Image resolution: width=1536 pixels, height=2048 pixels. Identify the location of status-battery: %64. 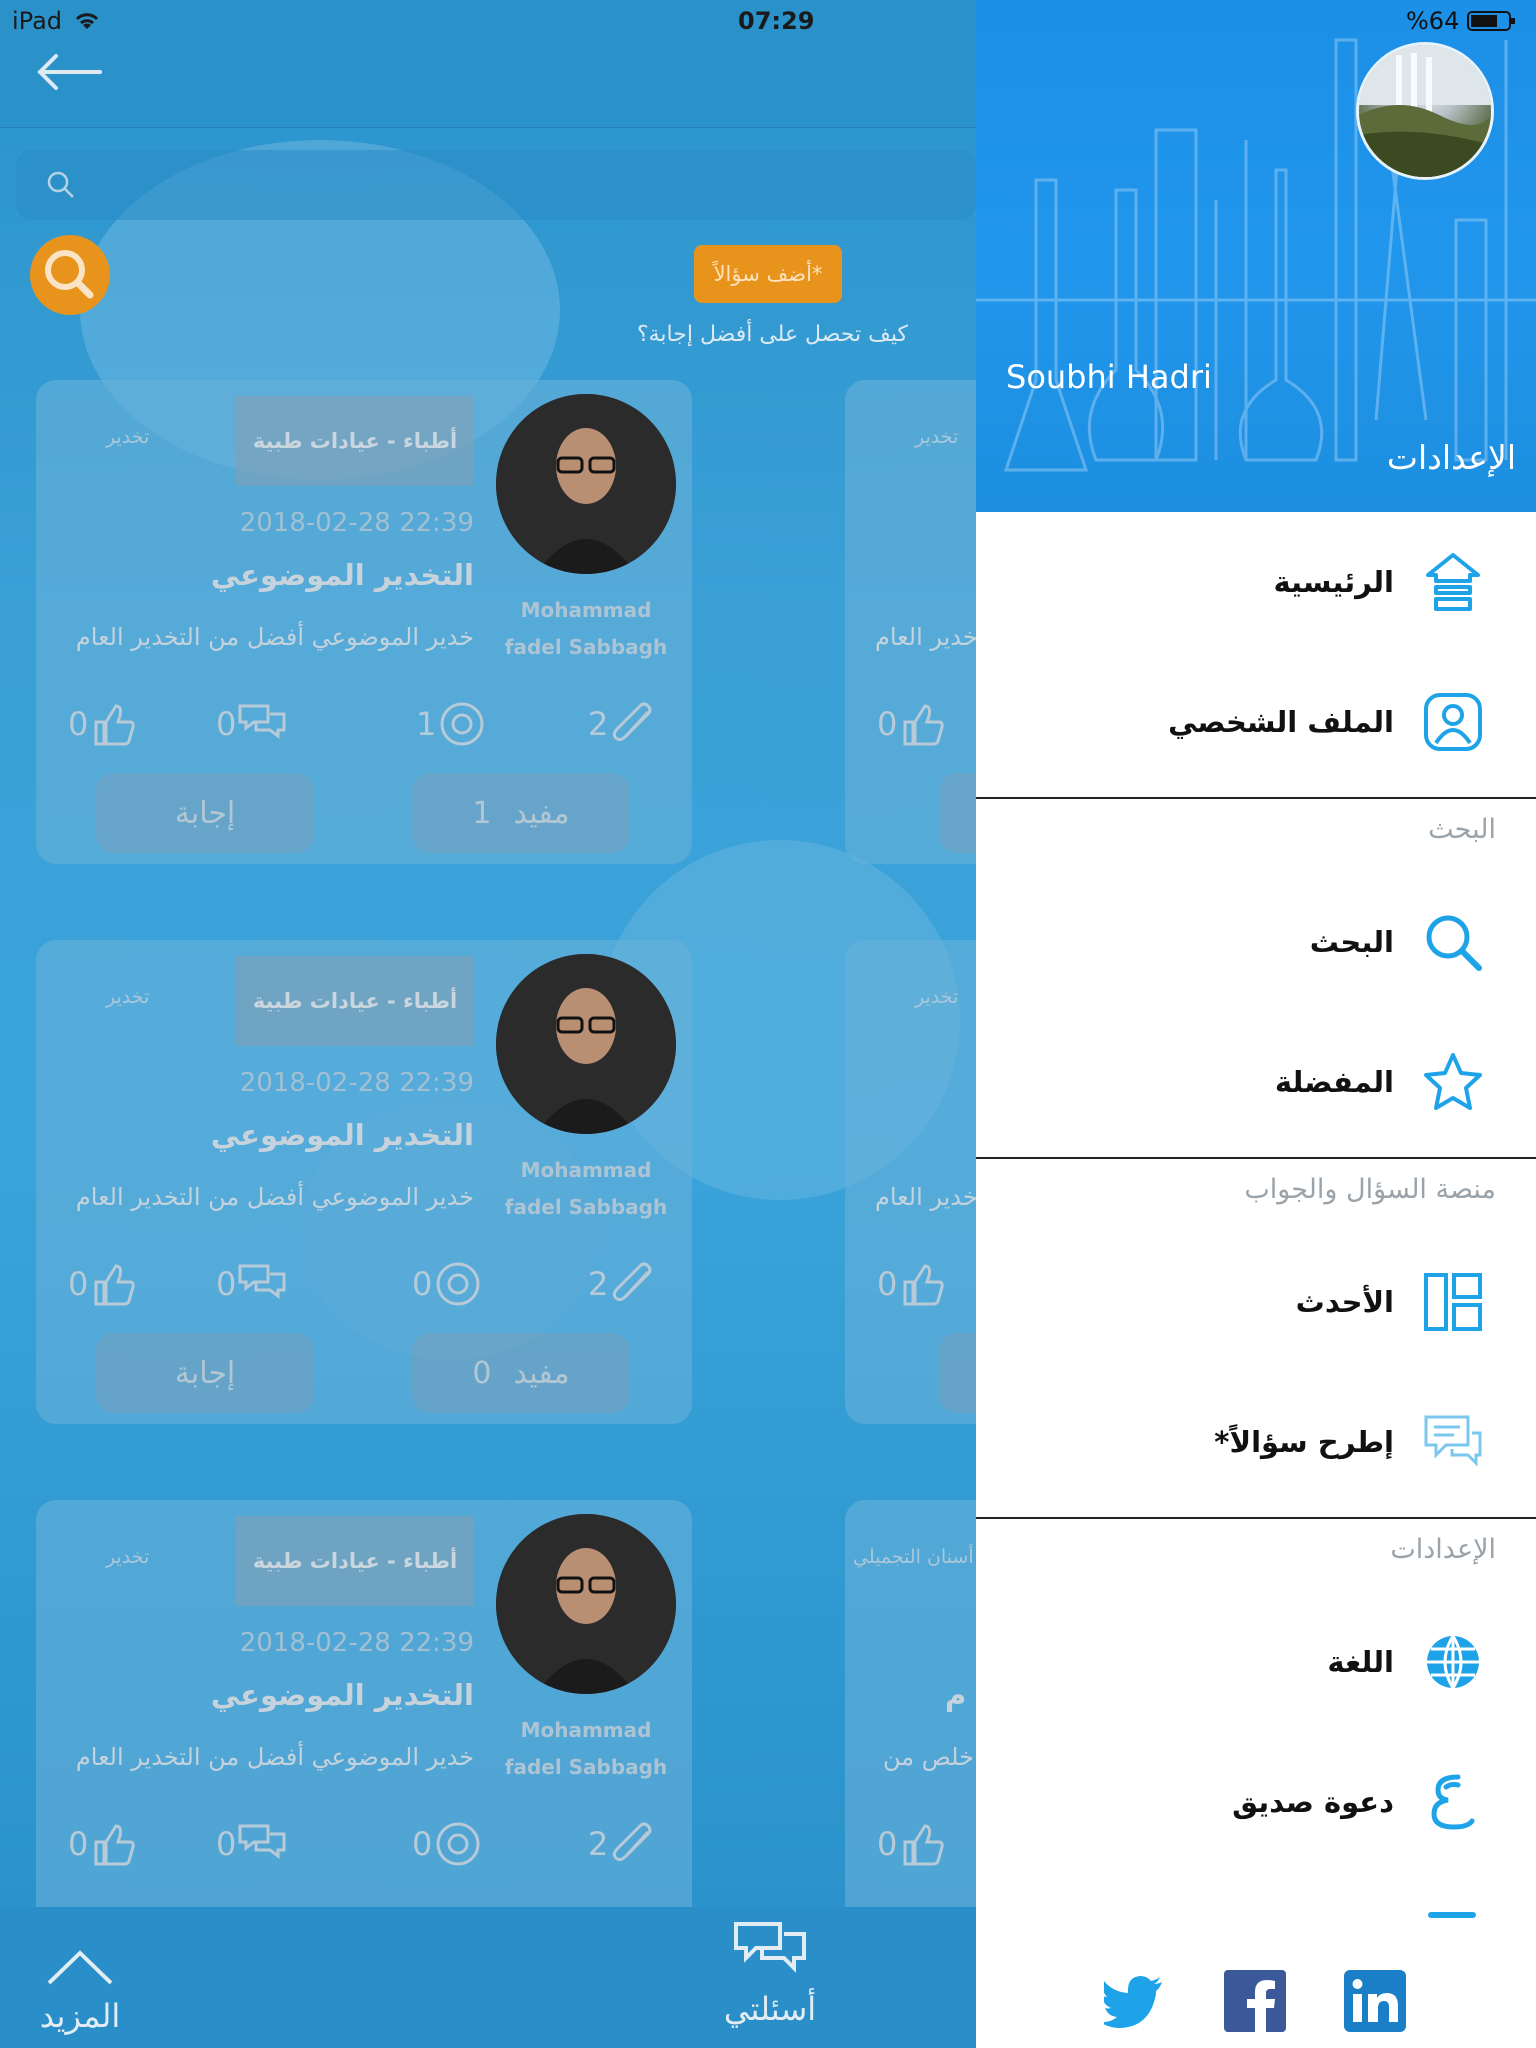
(1461, 21).